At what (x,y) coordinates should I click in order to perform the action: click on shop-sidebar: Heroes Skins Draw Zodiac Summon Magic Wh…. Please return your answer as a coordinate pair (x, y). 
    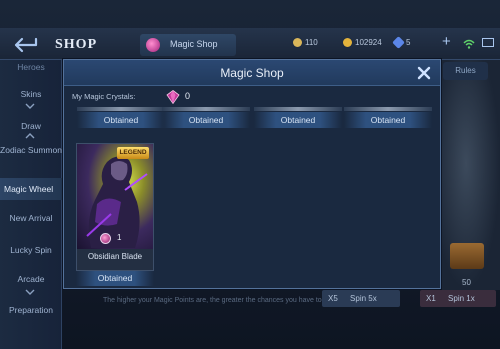
    Looking at the image, I should click on (31, 204).